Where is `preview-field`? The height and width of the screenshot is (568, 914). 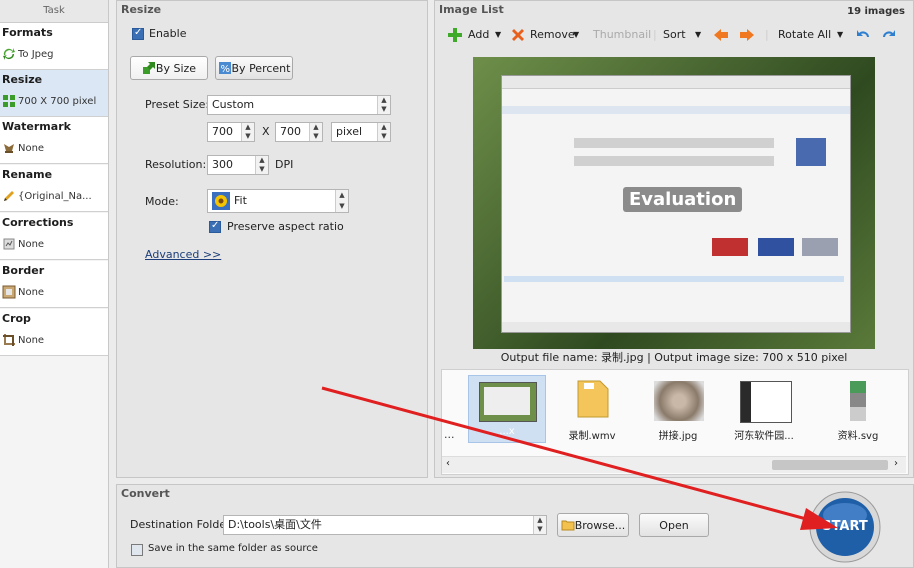 preview-field is located at coordinates (674, 143).